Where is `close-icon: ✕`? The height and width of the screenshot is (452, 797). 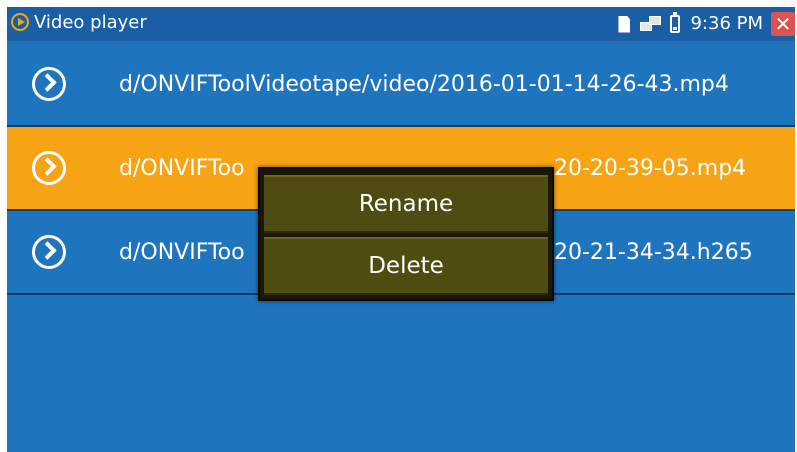
close-icon: ✕ is located at coordinates (783, 24).